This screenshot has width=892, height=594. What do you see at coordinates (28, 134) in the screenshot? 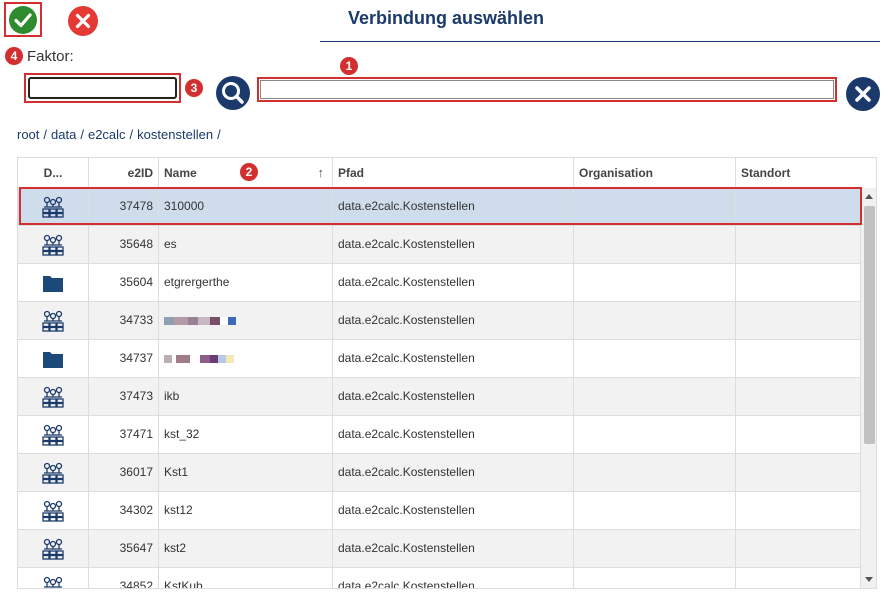
I see `breadcrumb-root: root` at bounding box center [28, 134].